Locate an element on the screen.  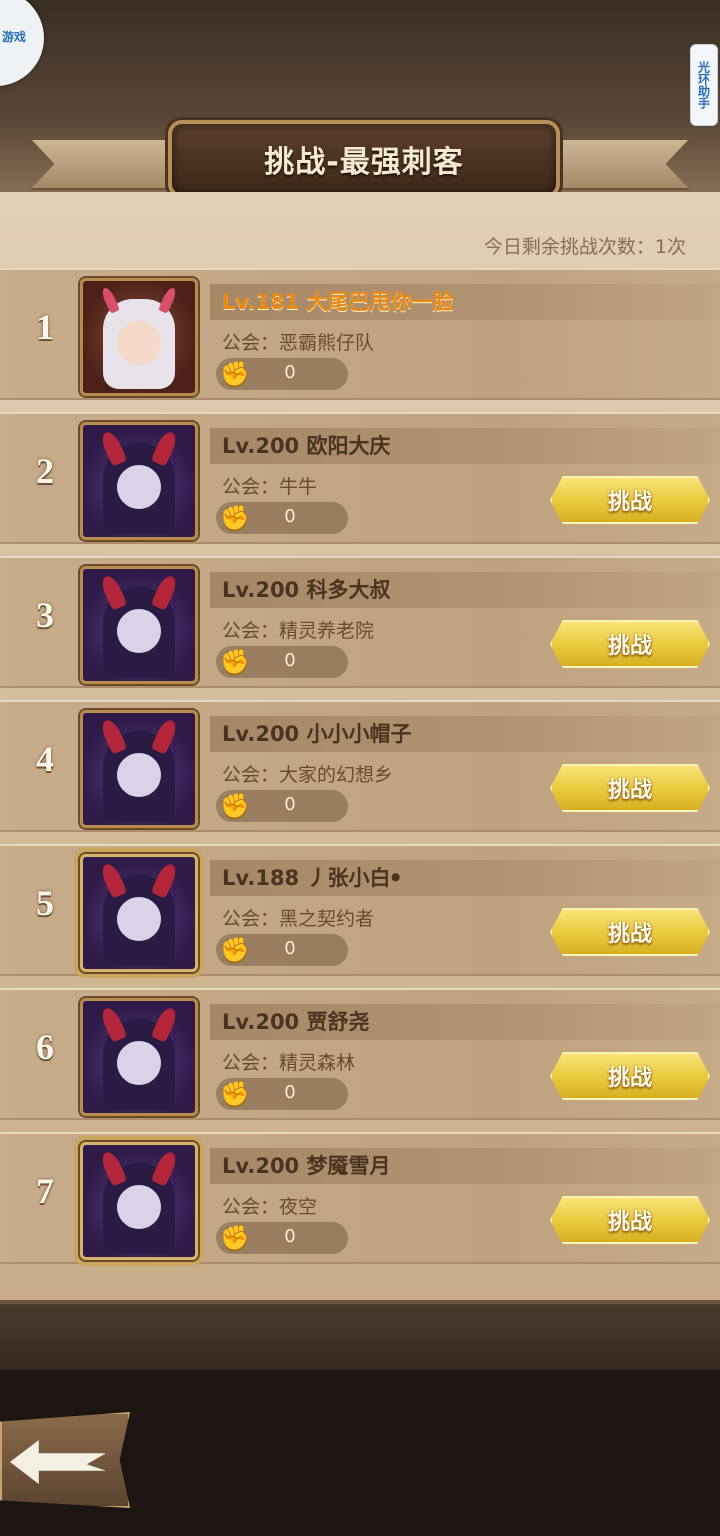
page-title: 挑战-最强刺客 is located at coordinates (364, 162).